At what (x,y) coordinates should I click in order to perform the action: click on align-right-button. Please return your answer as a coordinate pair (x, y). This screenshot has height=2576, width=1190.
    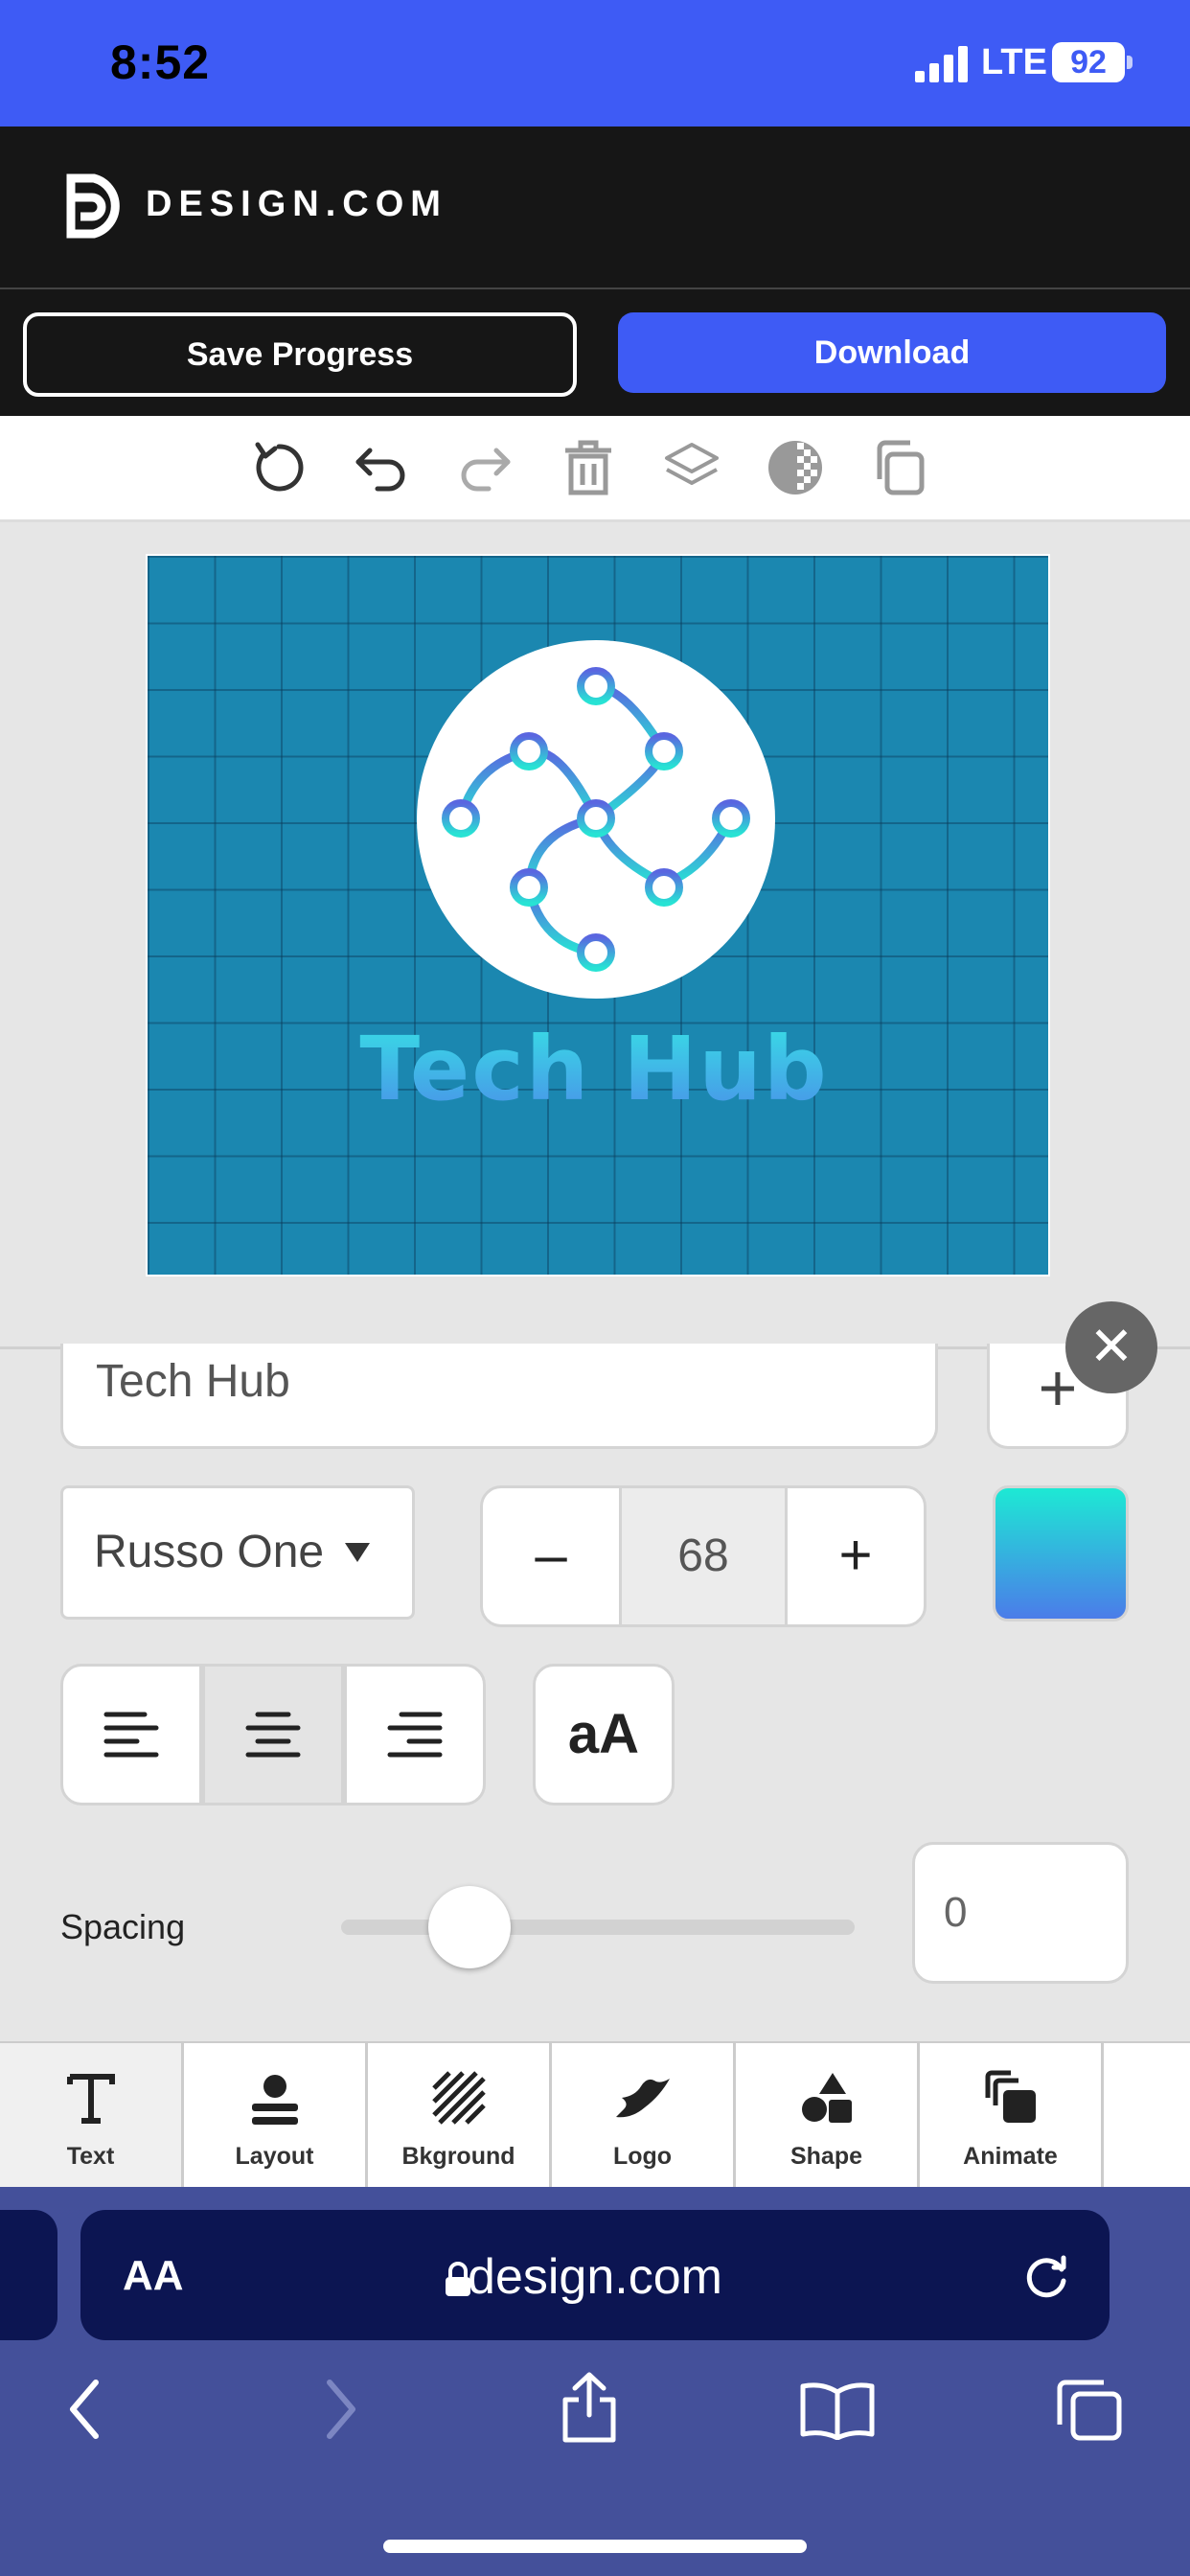
    Looking at the image, I should click on (415, 1735).